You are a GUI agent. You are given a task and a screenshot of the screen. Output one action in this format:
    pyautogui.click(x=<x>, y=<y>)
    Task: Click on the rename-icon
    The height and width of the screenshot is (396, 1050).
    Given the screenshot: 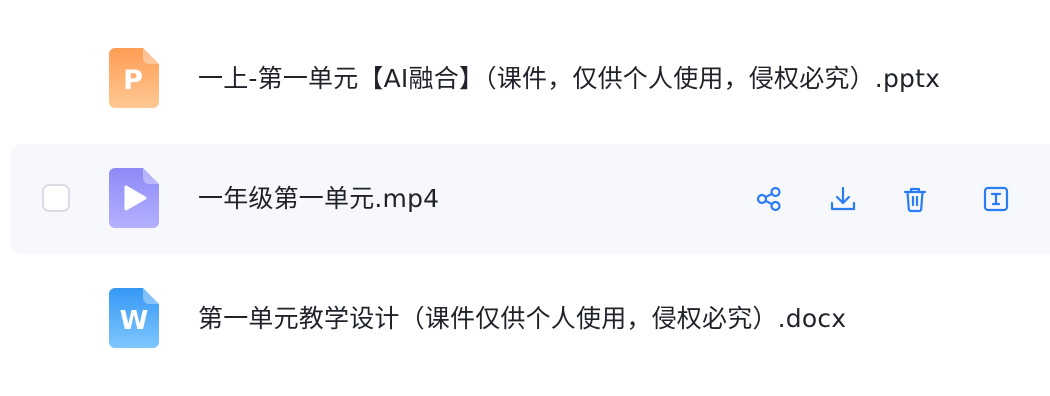 What is the action you would take?
    pyautogui.click(x=996, y=199)
    